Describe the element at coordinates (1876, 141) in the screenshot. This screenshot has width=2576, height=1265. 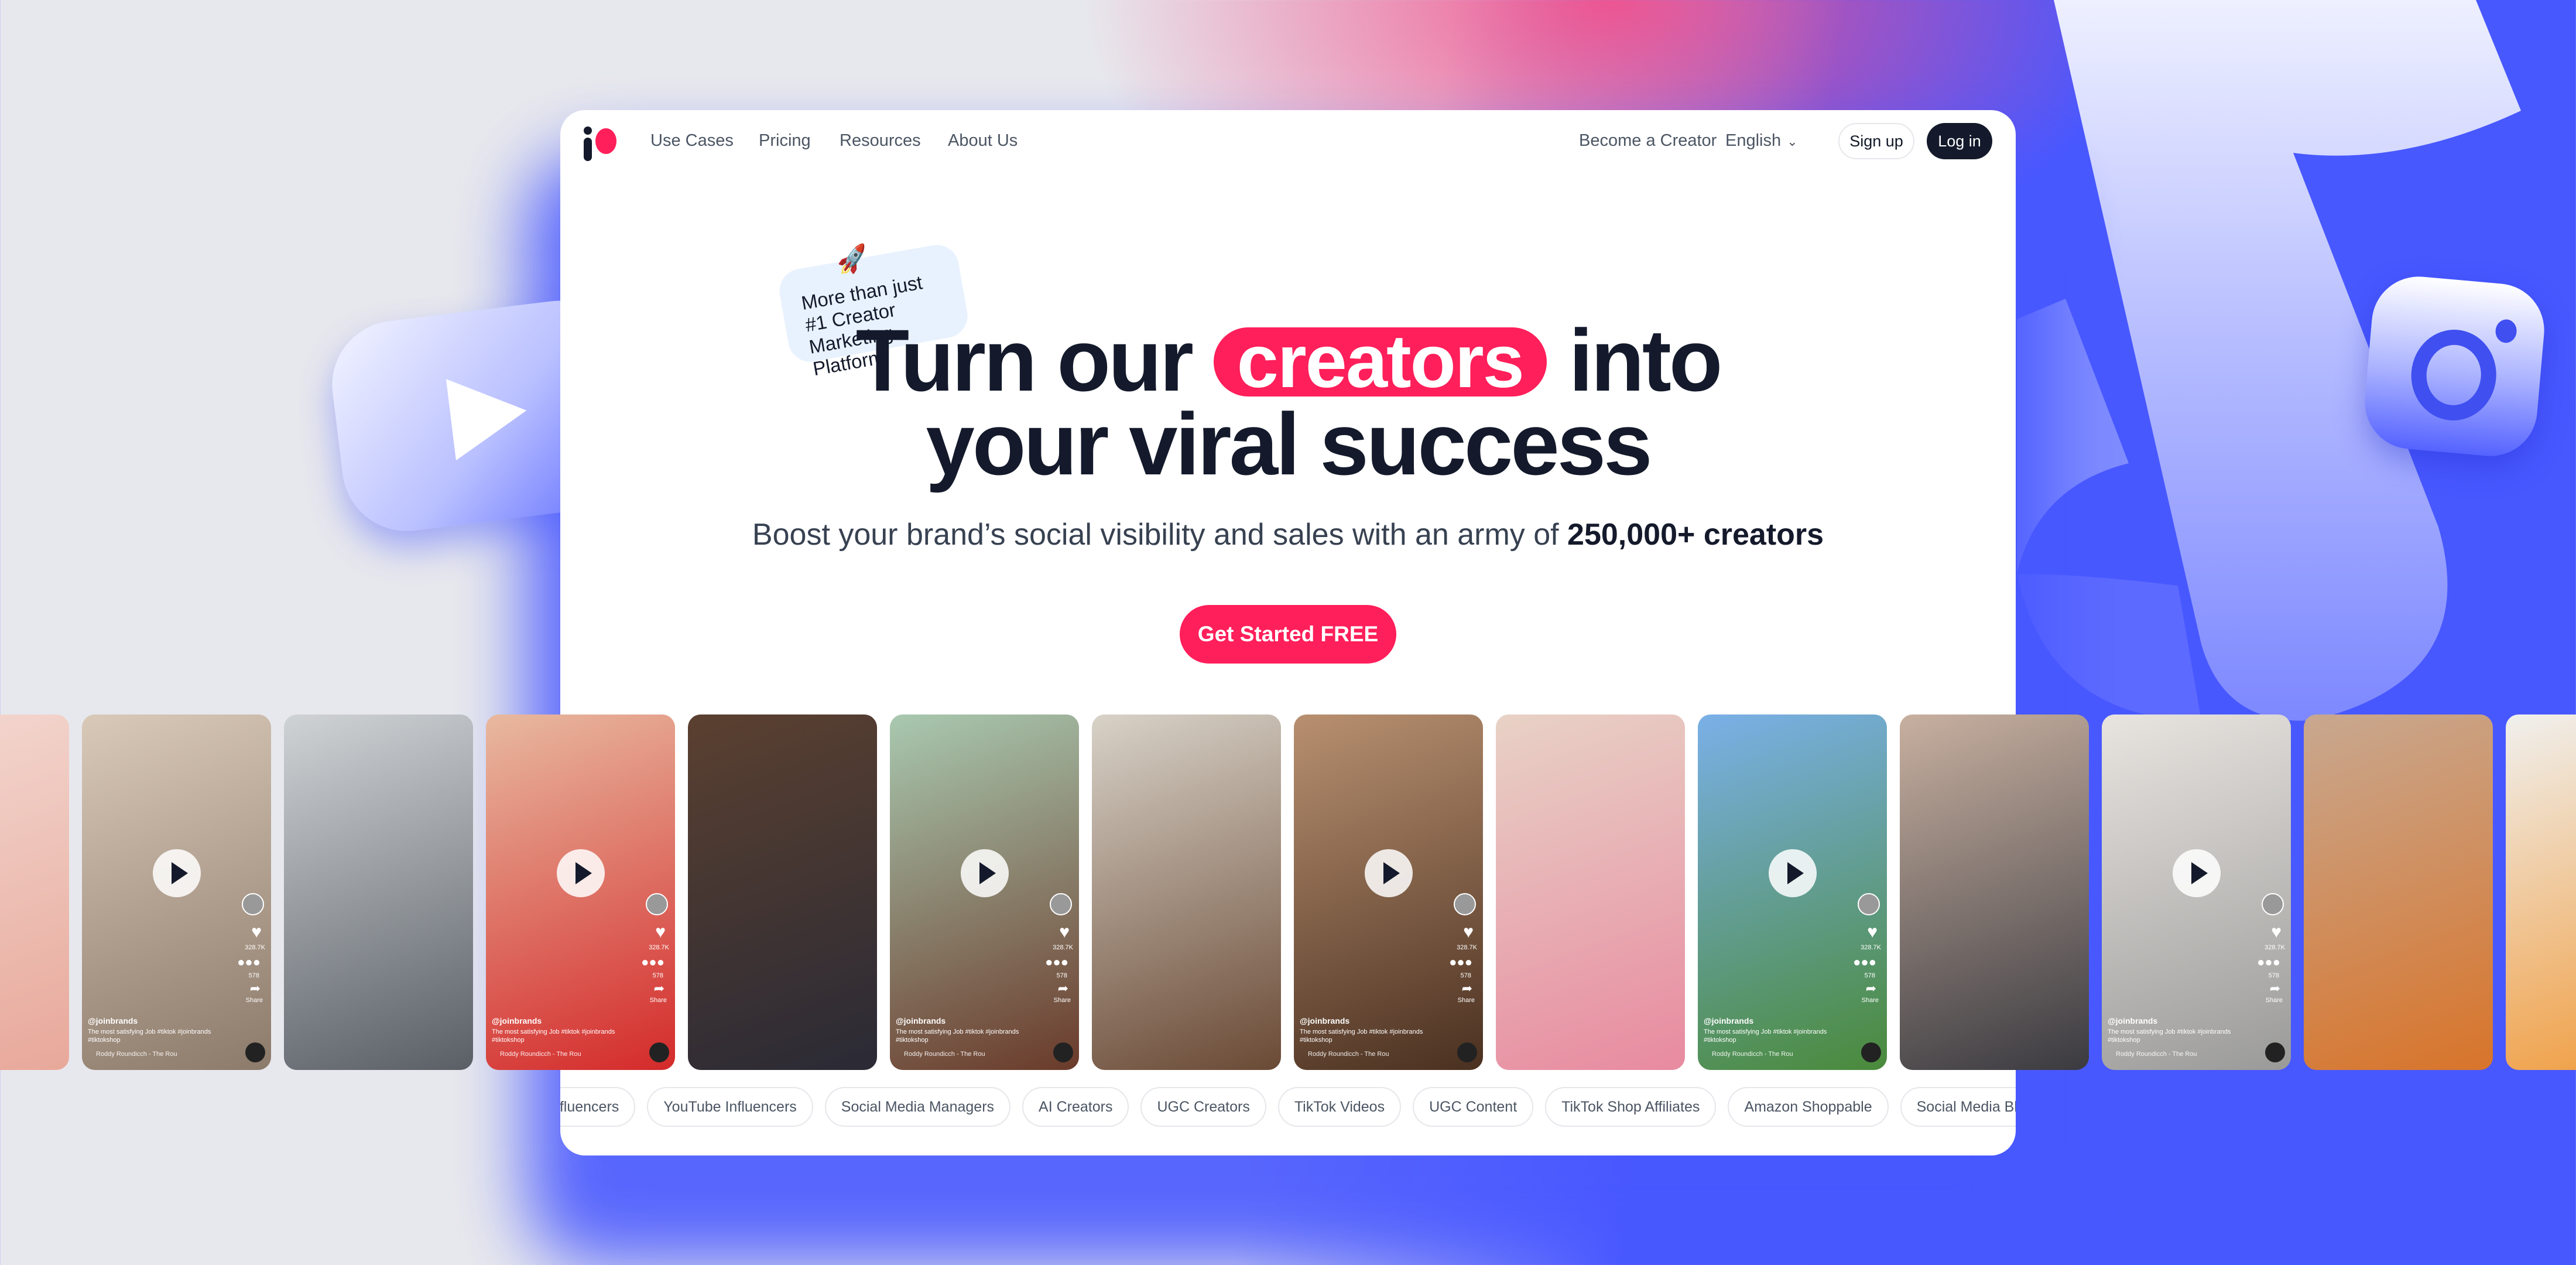
I see `signup-button: Sign up` at that location.